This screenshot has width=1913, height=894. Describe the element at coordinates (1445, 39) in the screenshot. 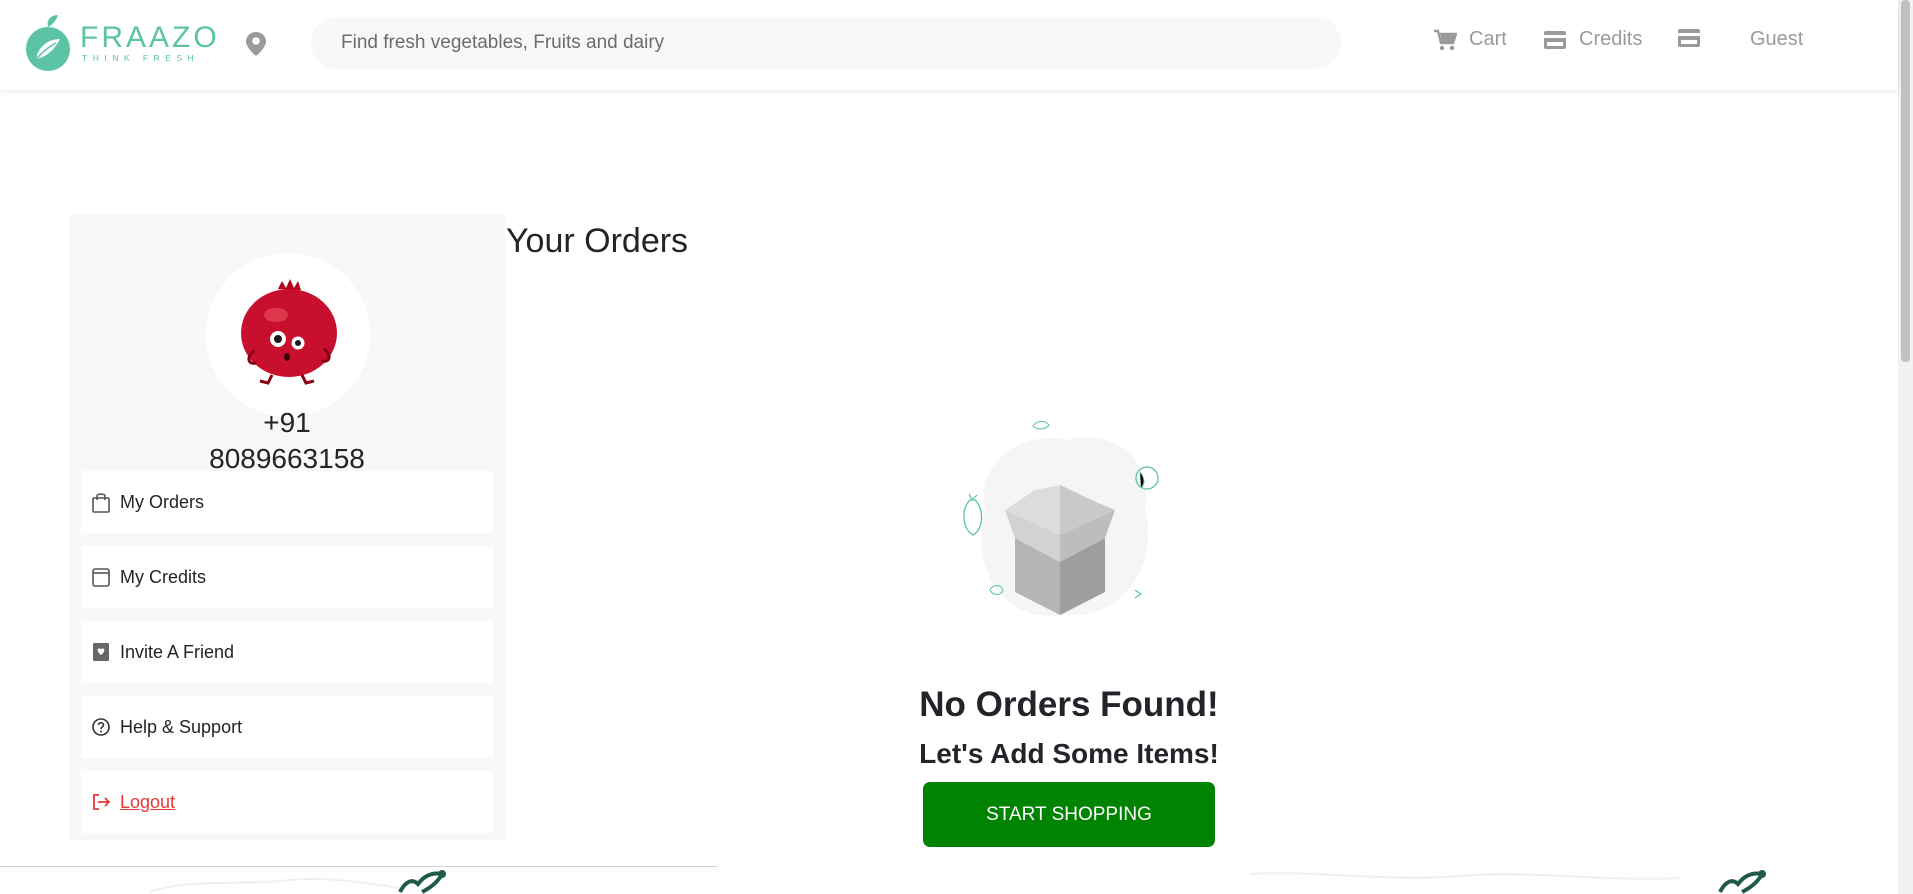

I see `cart-icon` at that location.